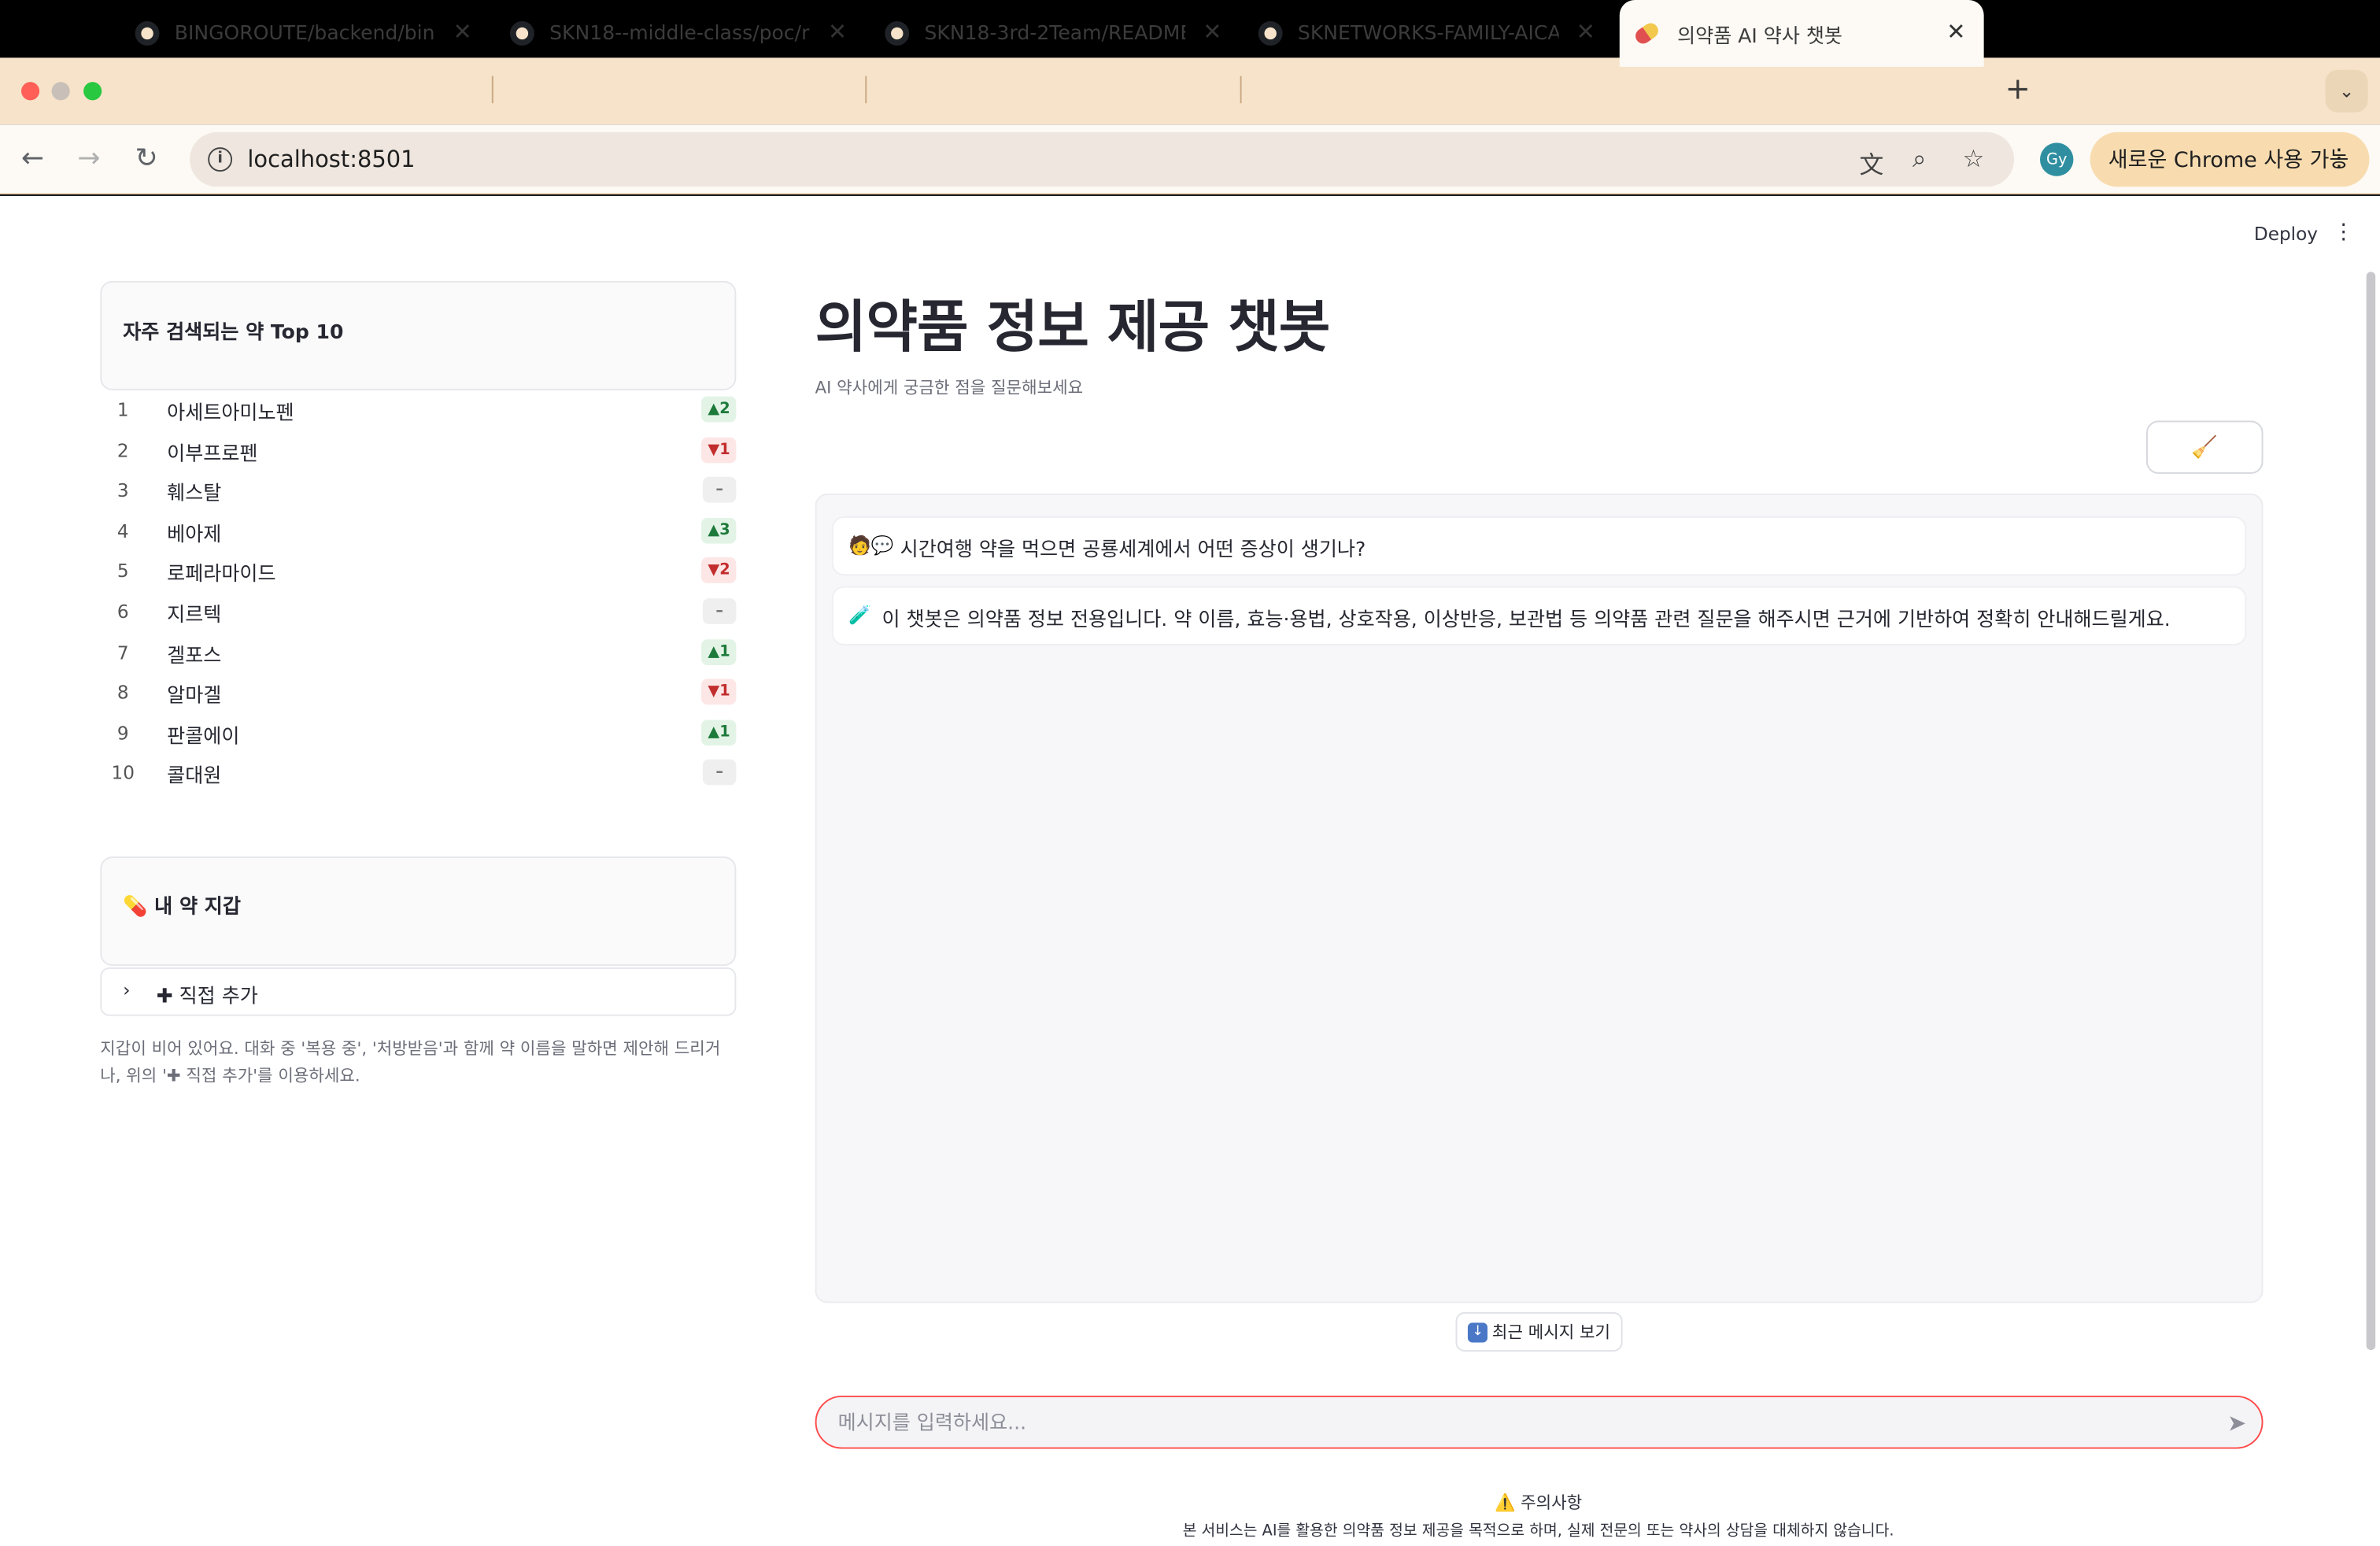 The height and width of the screenshot is (1546, 2380). I want to click on chat-input-box: ➤, so click(1539, 1422).